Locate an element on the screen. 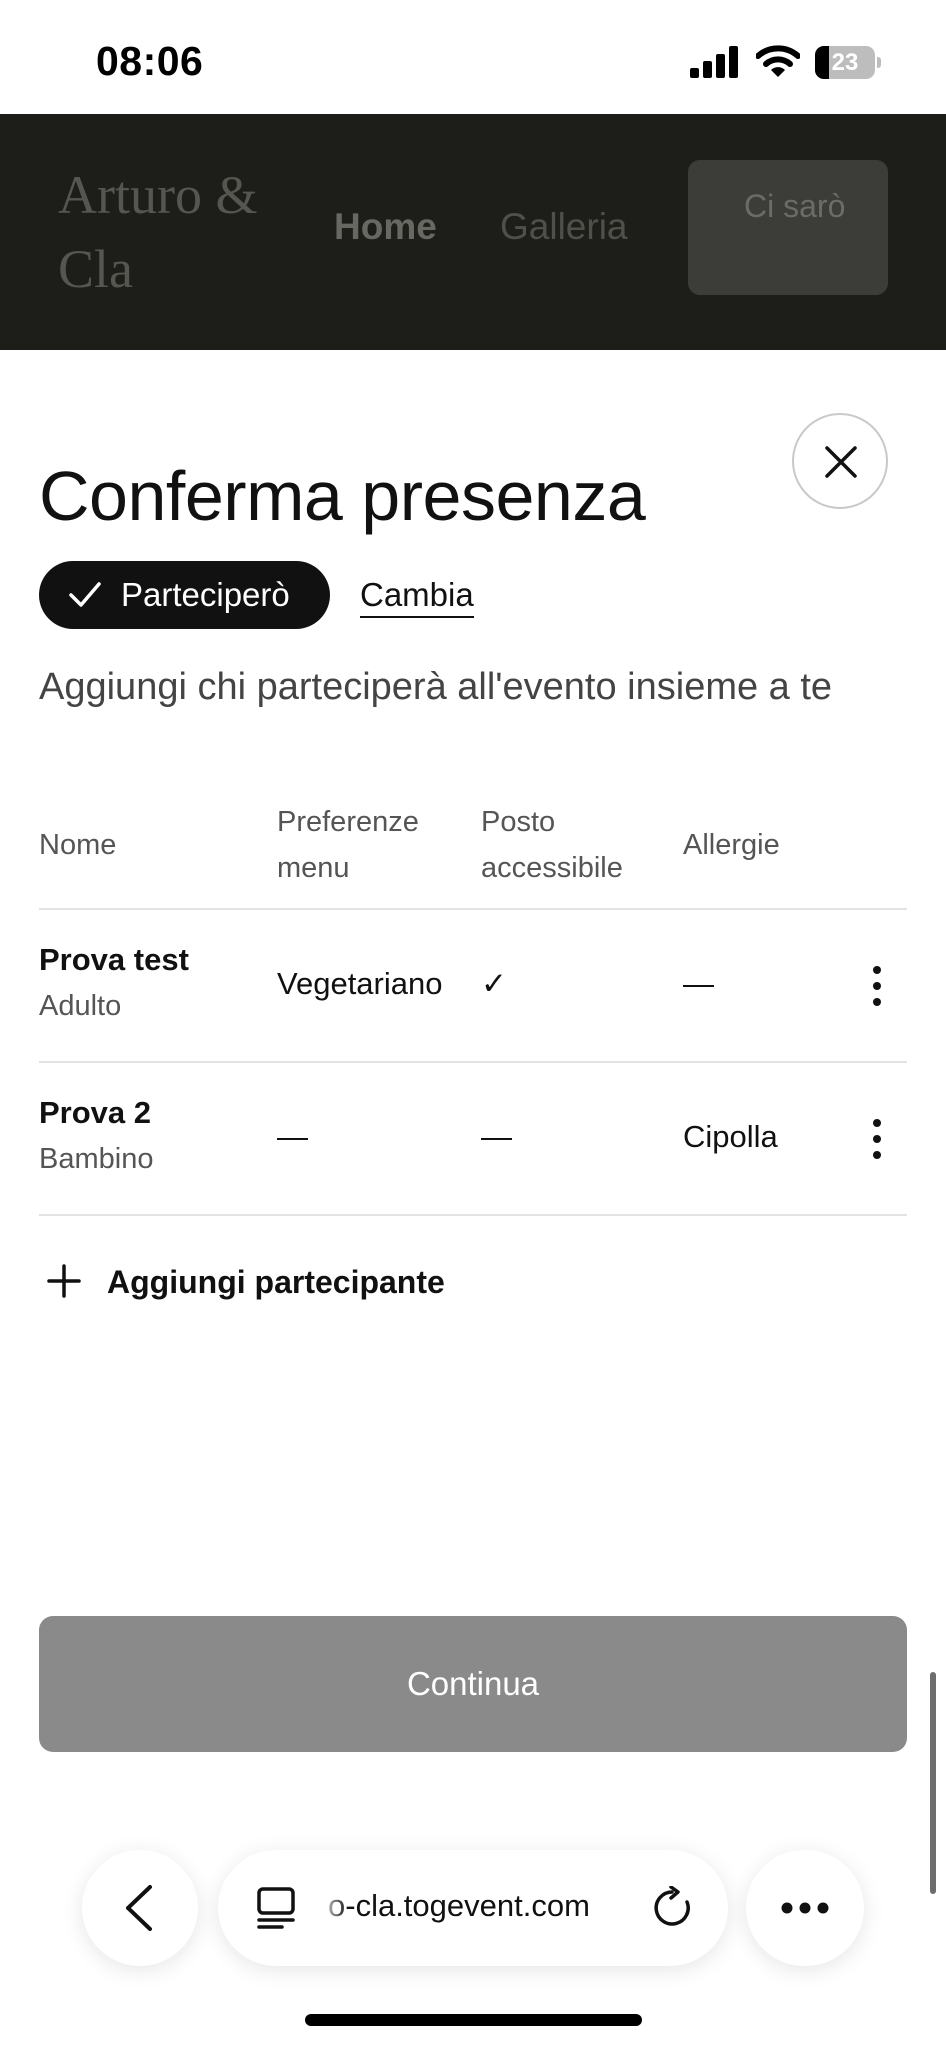 The width and height of the screenshot is (946, 2048). status-time: 08:06 is located at coordinates (150, 61).